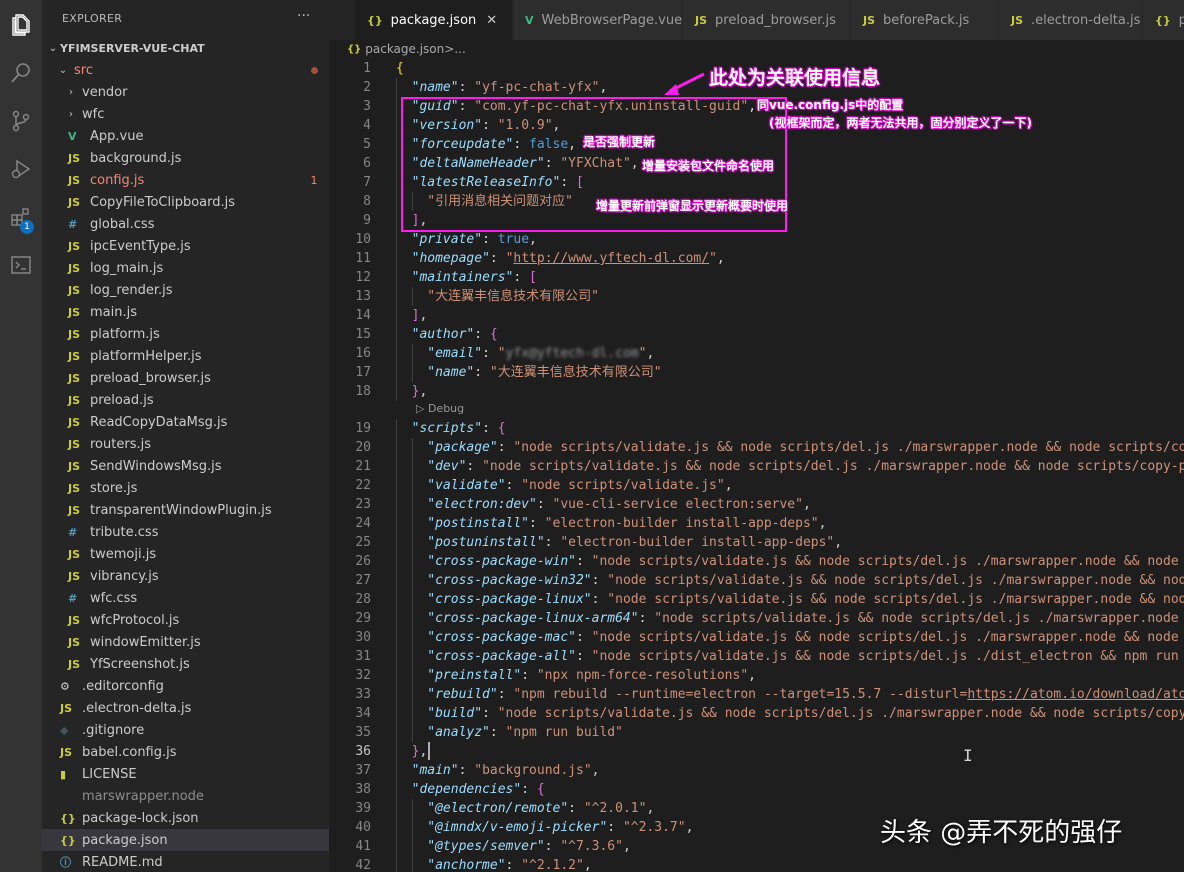 The height and width of the screenshot is (872, 1184). Describe the element at coordinates (185, 114) in the screenshot. I see `tree-item: › wfc` at that location.